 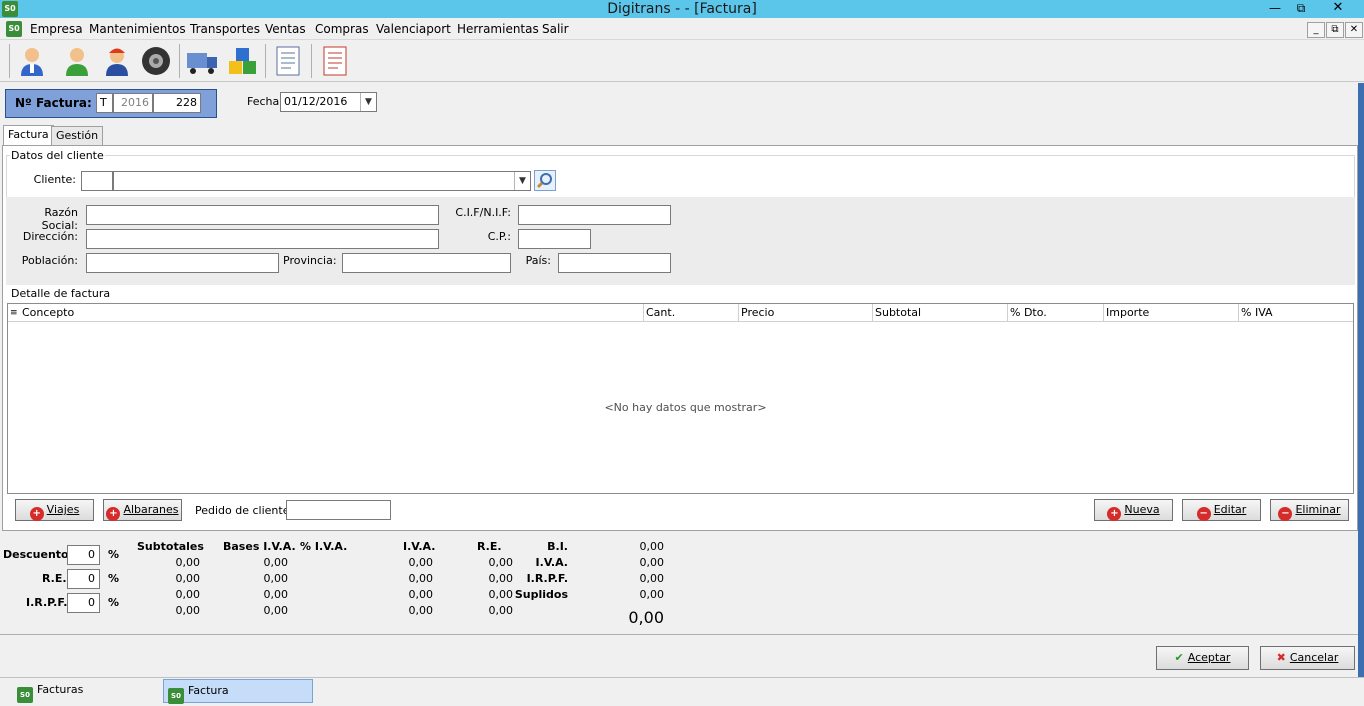 I want to click on invoice-icon, so click(x=335, y=61).